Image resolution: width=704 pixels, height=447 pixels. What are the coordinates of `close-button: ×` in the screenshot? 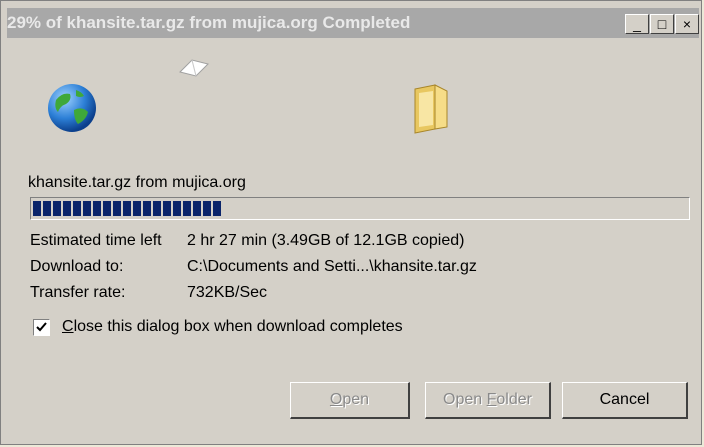 It's located at (687, 24).